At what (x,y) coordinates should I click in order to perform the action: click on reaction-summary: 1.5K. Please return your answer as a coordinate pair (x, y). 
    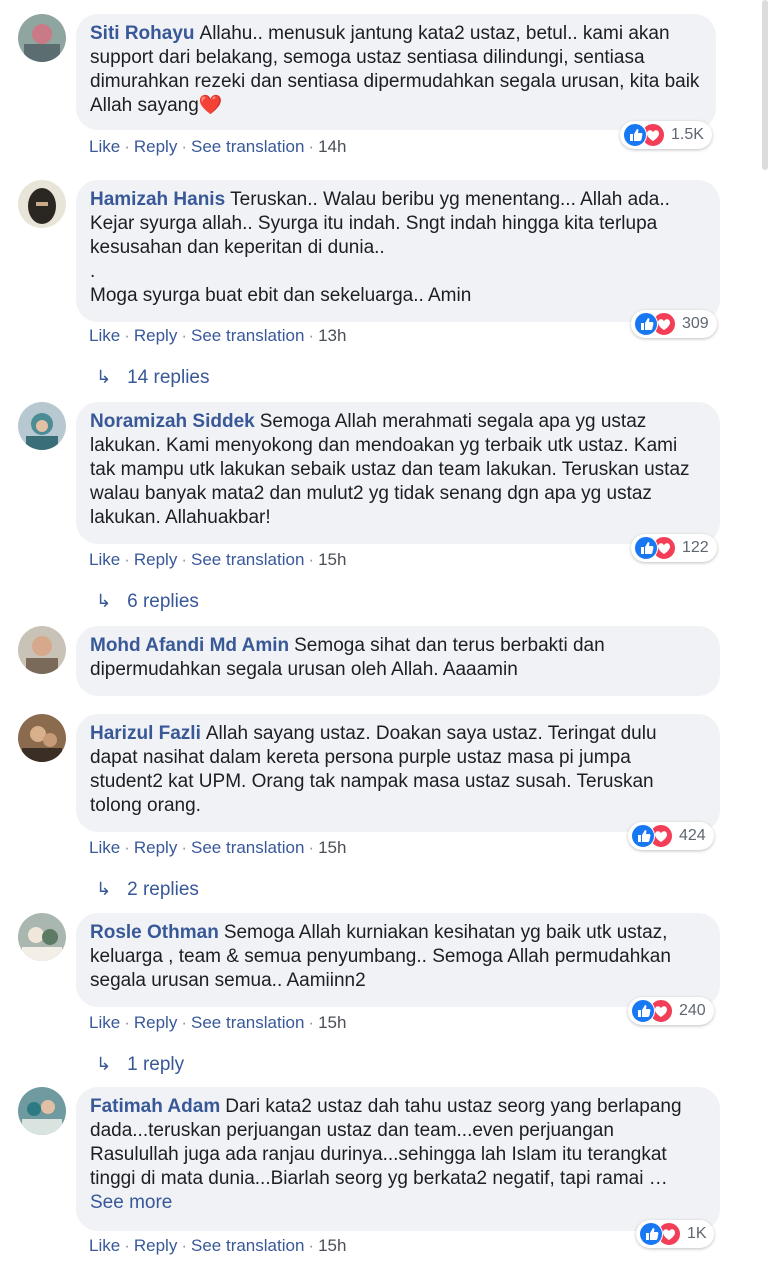
    Looking at the image, I should click on (666, 135).